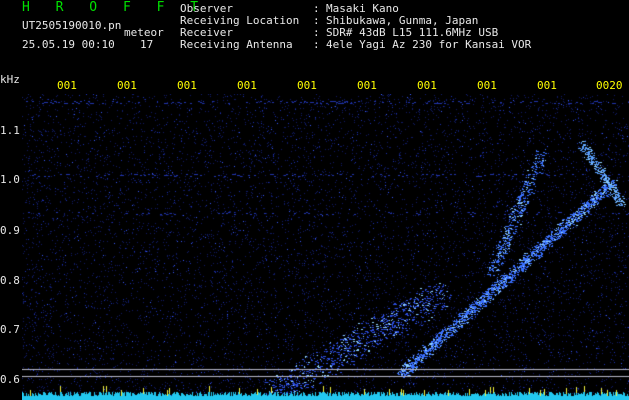  I want to click on meteor-count: 17, so click(147, 44).